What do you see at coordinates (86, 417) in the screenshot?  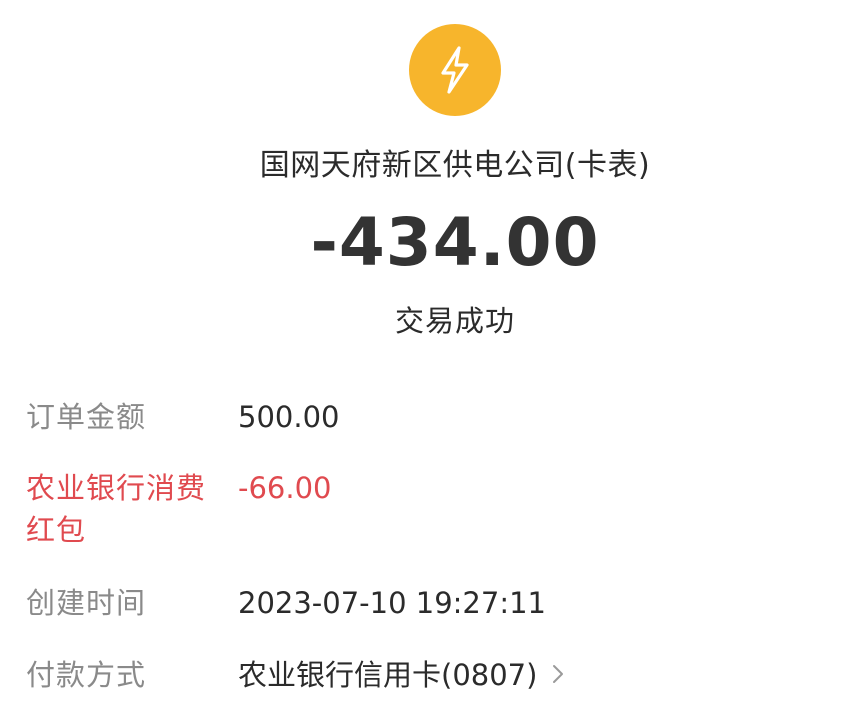 I see `detail-label: 订单金额` at bounding box center [86, 417].